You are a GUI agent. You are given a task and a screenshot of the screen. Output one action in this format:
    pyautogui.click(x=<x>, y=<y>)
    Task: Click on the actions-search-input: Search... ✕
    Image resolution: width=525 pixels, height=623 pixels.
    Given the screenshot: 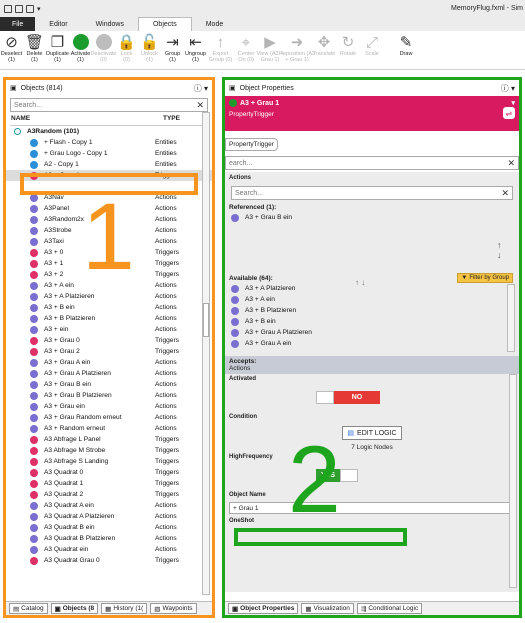 What is the action you would take?
    pyautogui.click(x=372, y=193)
    